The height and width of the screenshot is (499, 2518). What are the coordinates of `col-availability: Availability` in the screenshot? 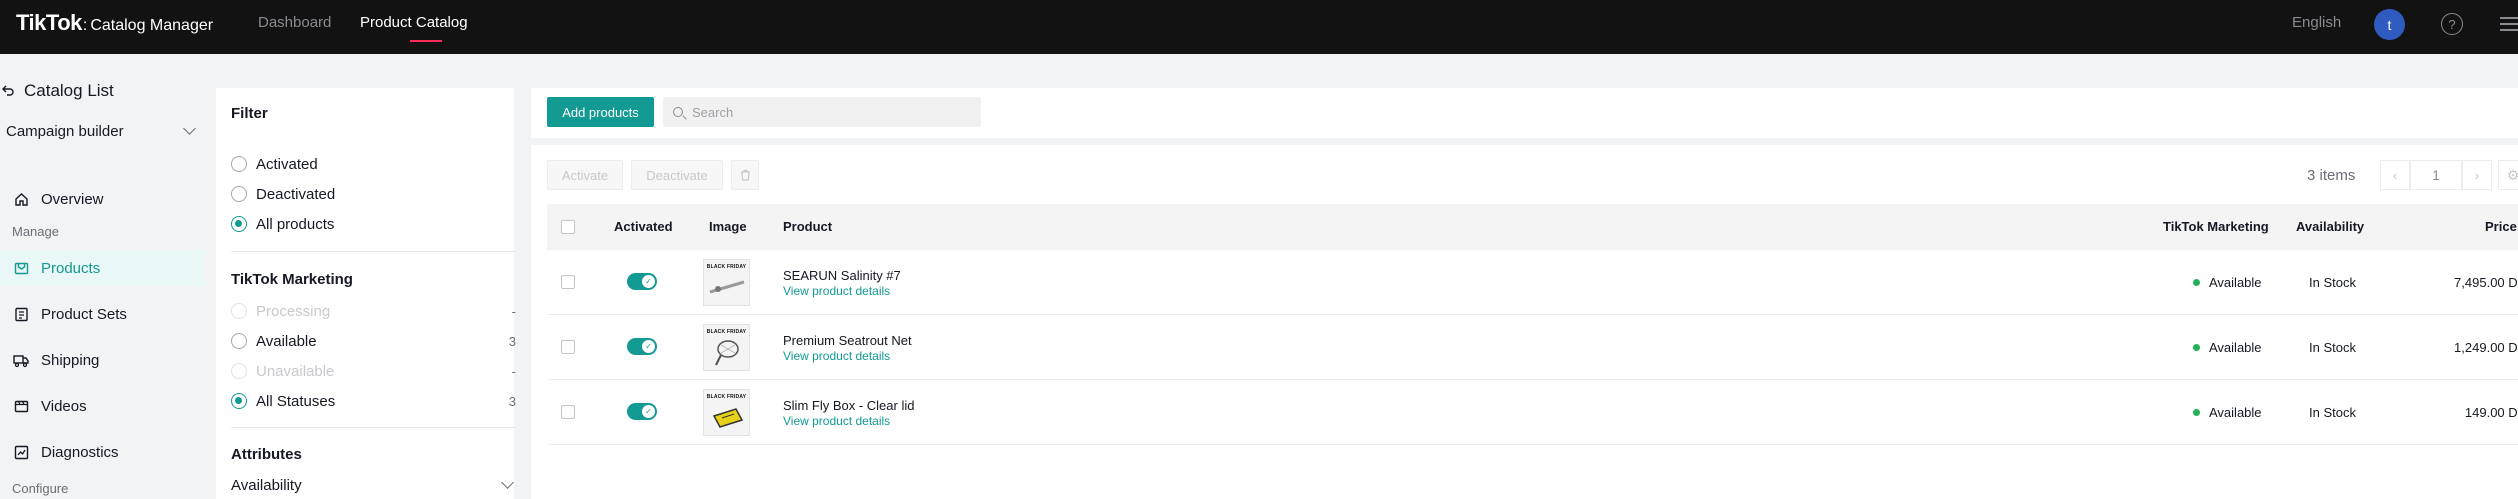 It's located at (2330, 226).